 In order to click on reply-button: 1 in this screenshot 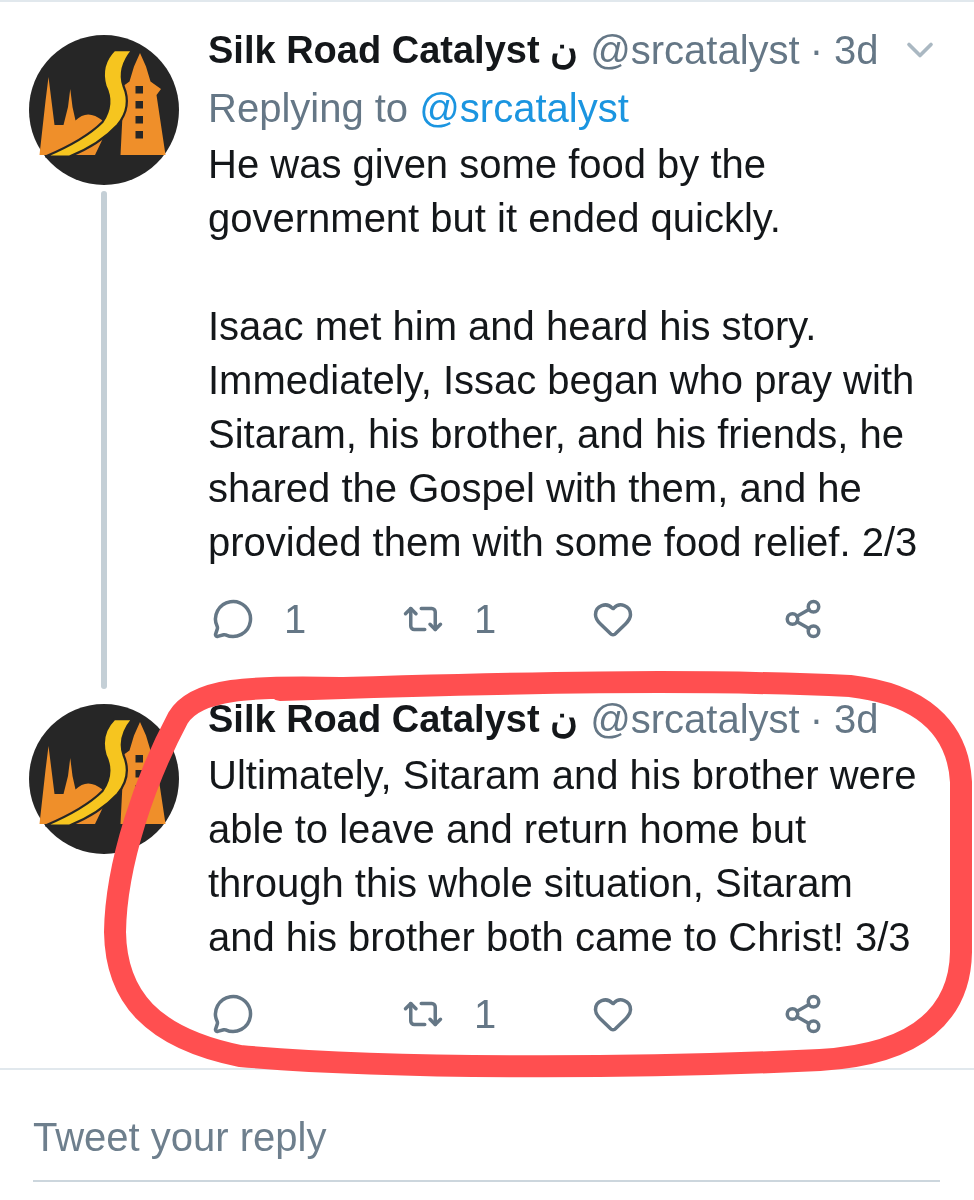, I will do `click(259, 619)`.